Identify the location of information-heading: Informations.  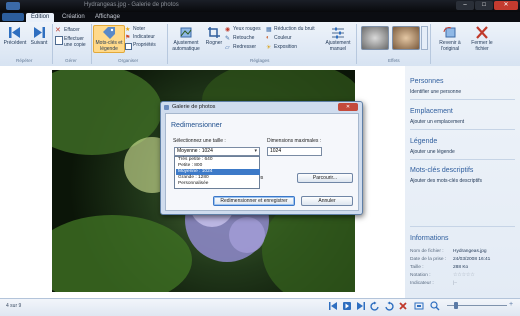
(429, 238).